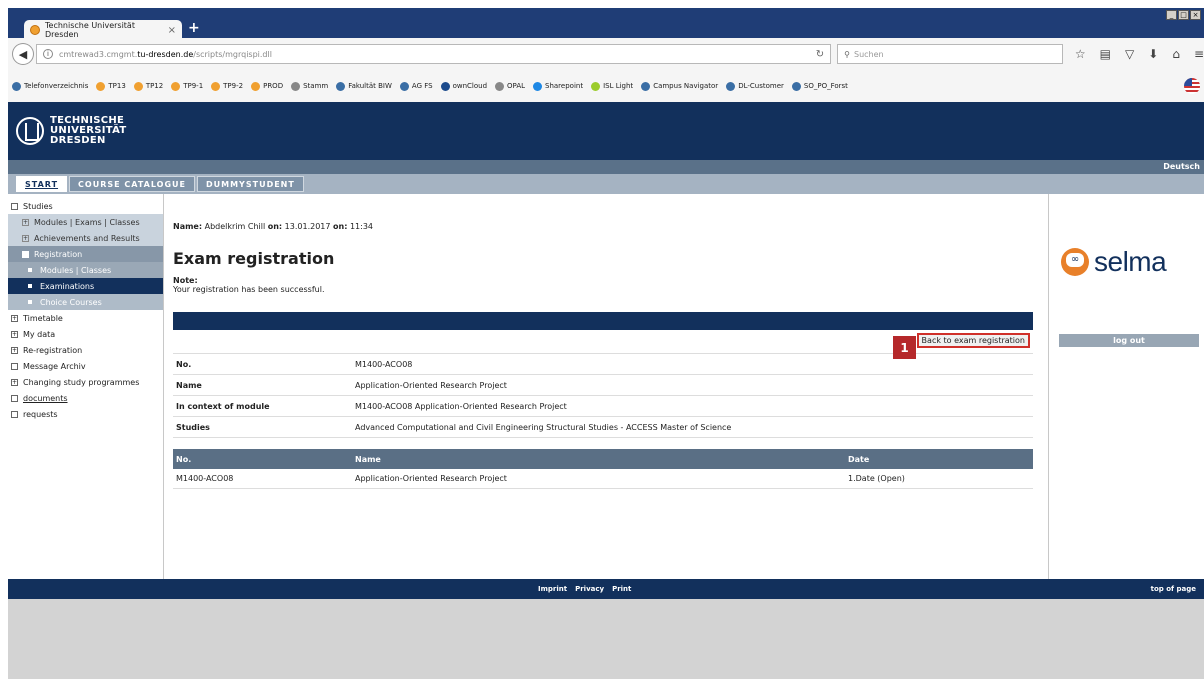 The width and height of the screenshot is (1204, 679). I want to click on sidebar-item-modules-classes: Modules | Classes, so click(85, 270).